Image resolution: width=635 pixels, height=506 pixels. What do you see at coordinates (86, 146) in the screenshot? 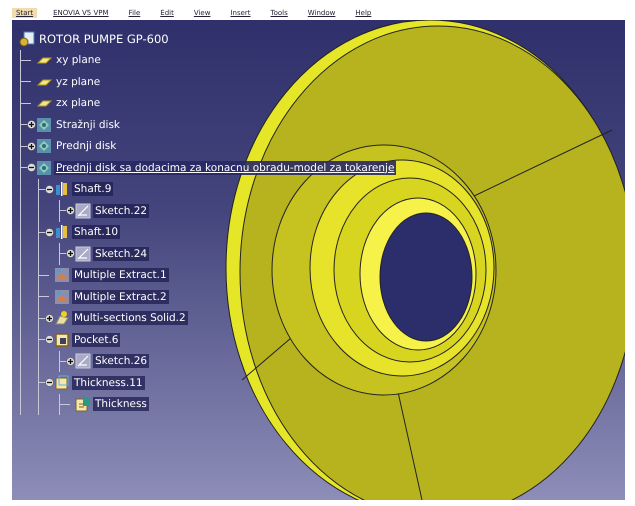
I see `tree-item: Prednji disk` at bounding box center [86, 146].